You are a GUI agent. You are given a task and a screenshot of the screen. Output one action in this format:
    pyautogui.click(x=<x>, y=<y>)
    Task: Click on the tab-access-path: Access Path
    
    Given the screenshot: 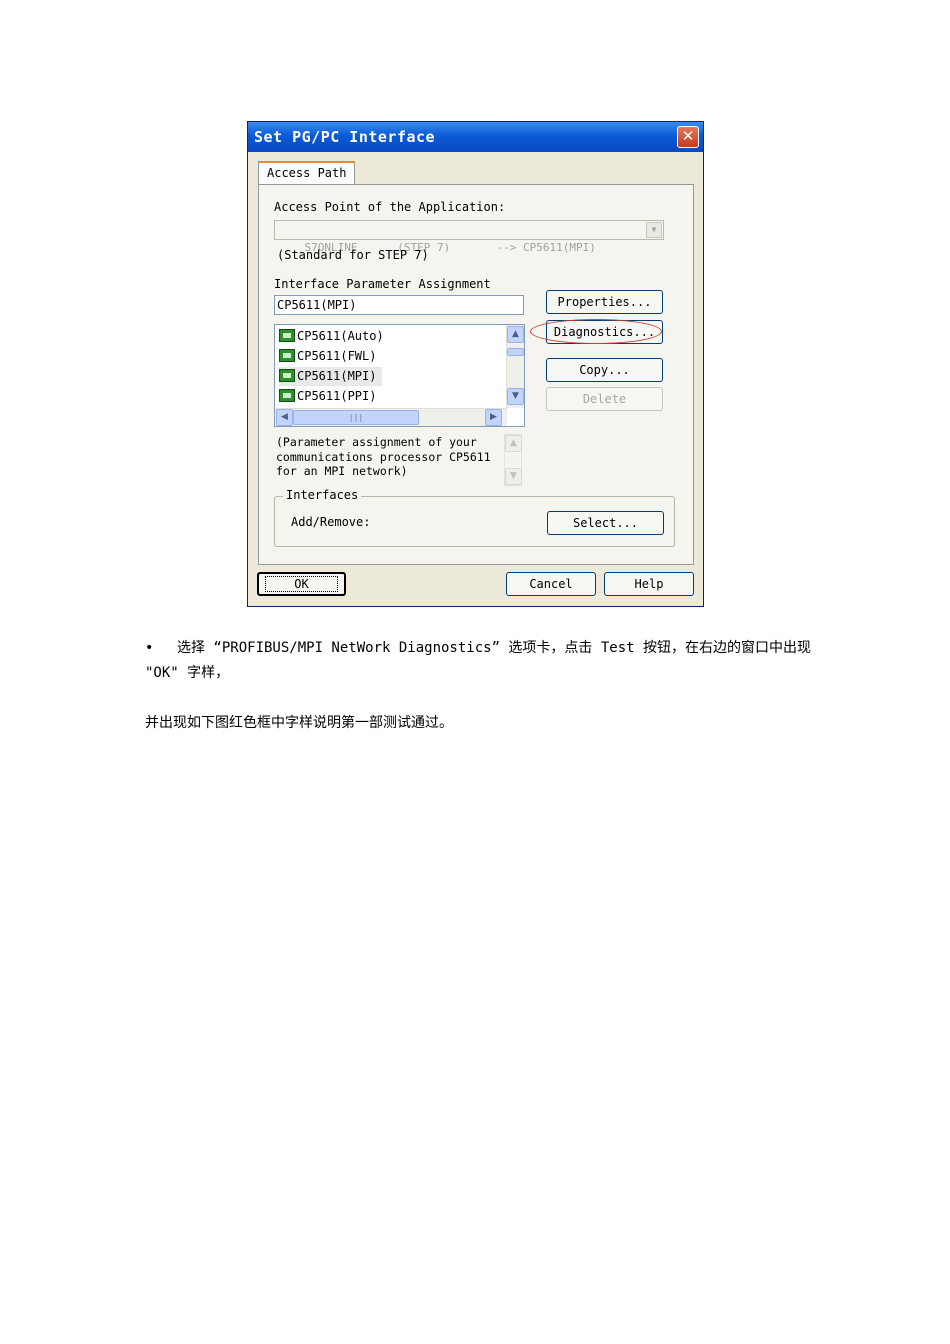 What is the action you would take?
    pyautogui.click(x=306, y=173)
    